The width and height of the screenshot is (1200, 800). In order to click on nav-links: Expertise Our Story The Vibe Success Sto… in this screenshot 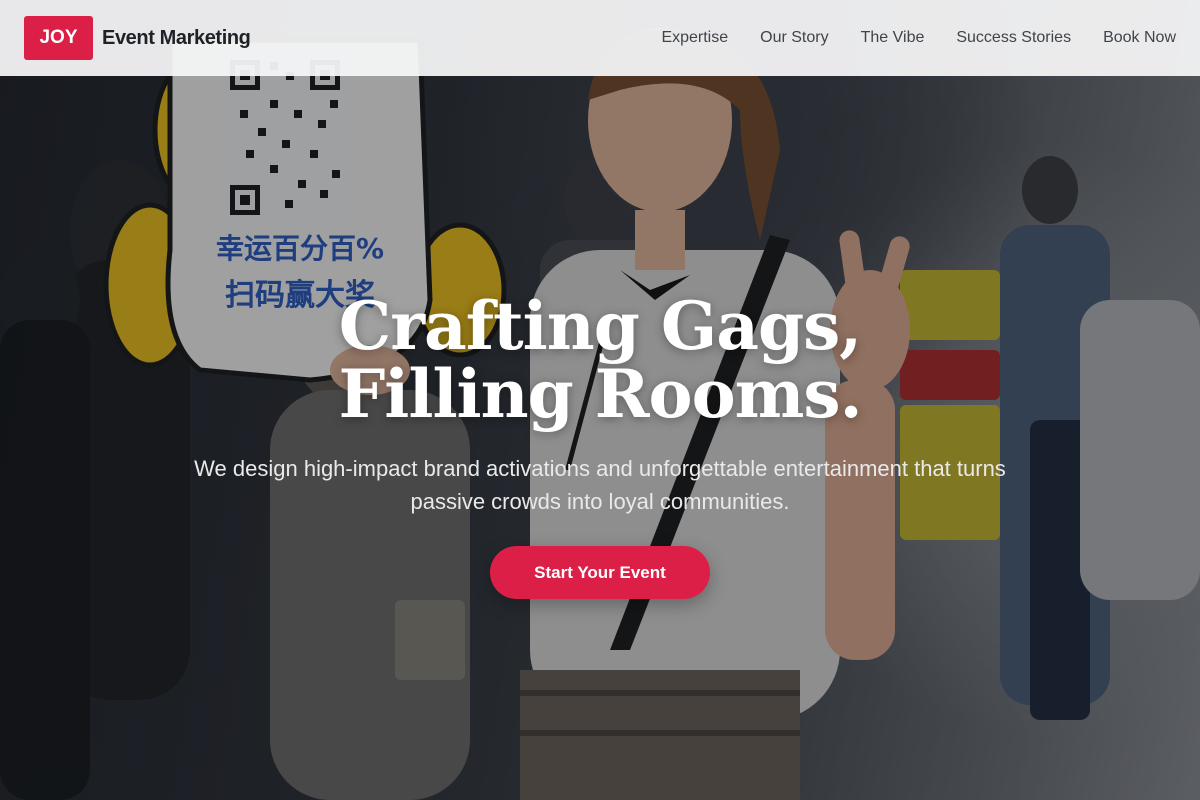, I will do `click(918, 38)`.